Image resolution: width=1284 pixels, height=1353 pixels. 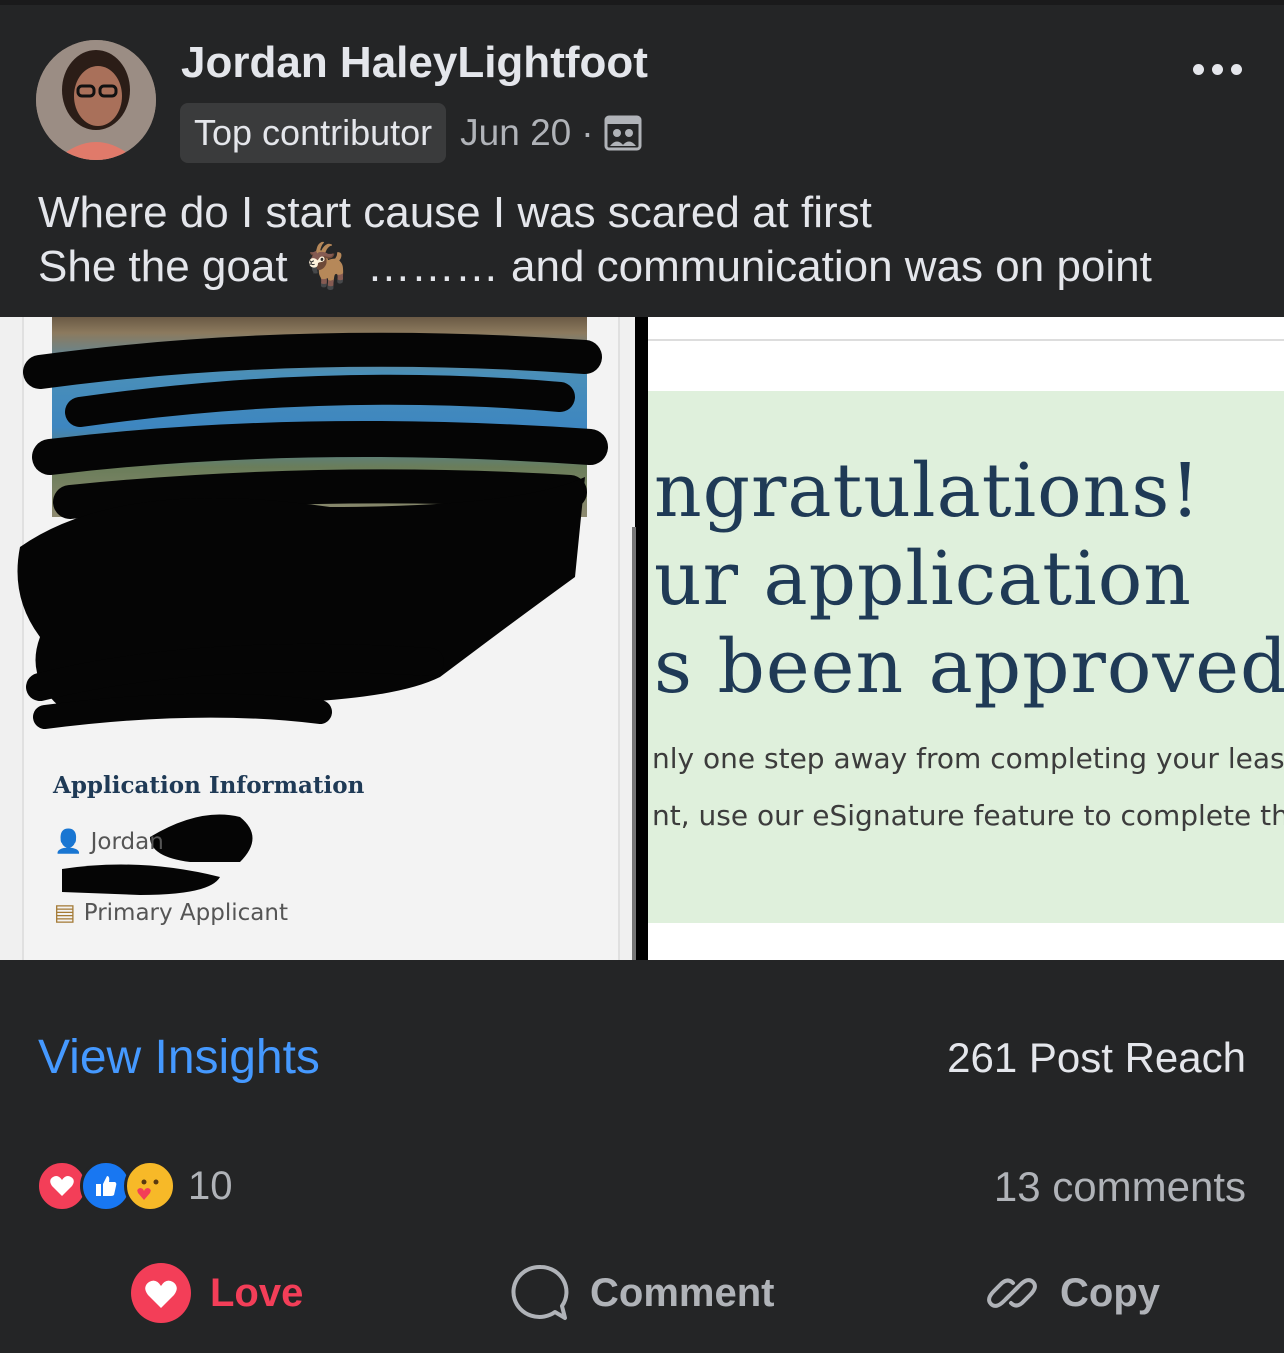 What do you see at coordinates (541, 1293) in the screenshot?
I see `comment-icon` at bounding box center [541, 1293].